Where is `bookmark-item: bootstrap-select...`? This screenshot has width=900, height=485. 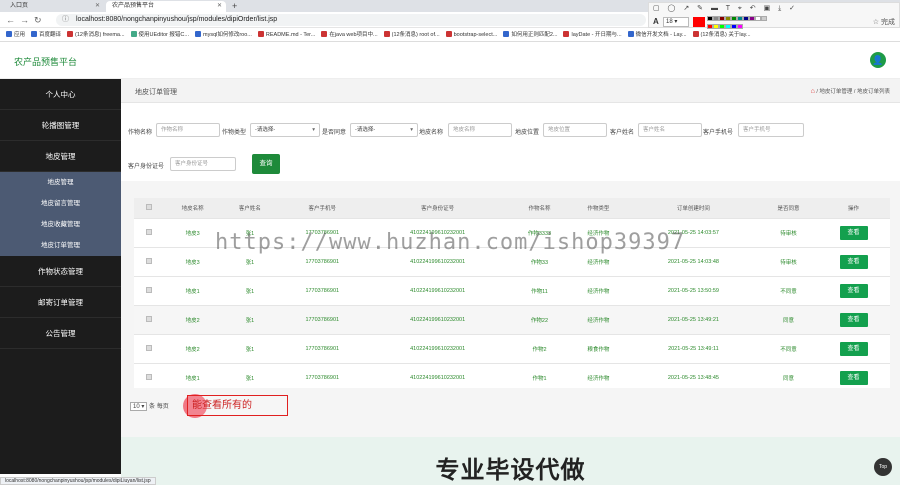 bookmark-item: bootstrap-select... is located at coordinates (471, 35).